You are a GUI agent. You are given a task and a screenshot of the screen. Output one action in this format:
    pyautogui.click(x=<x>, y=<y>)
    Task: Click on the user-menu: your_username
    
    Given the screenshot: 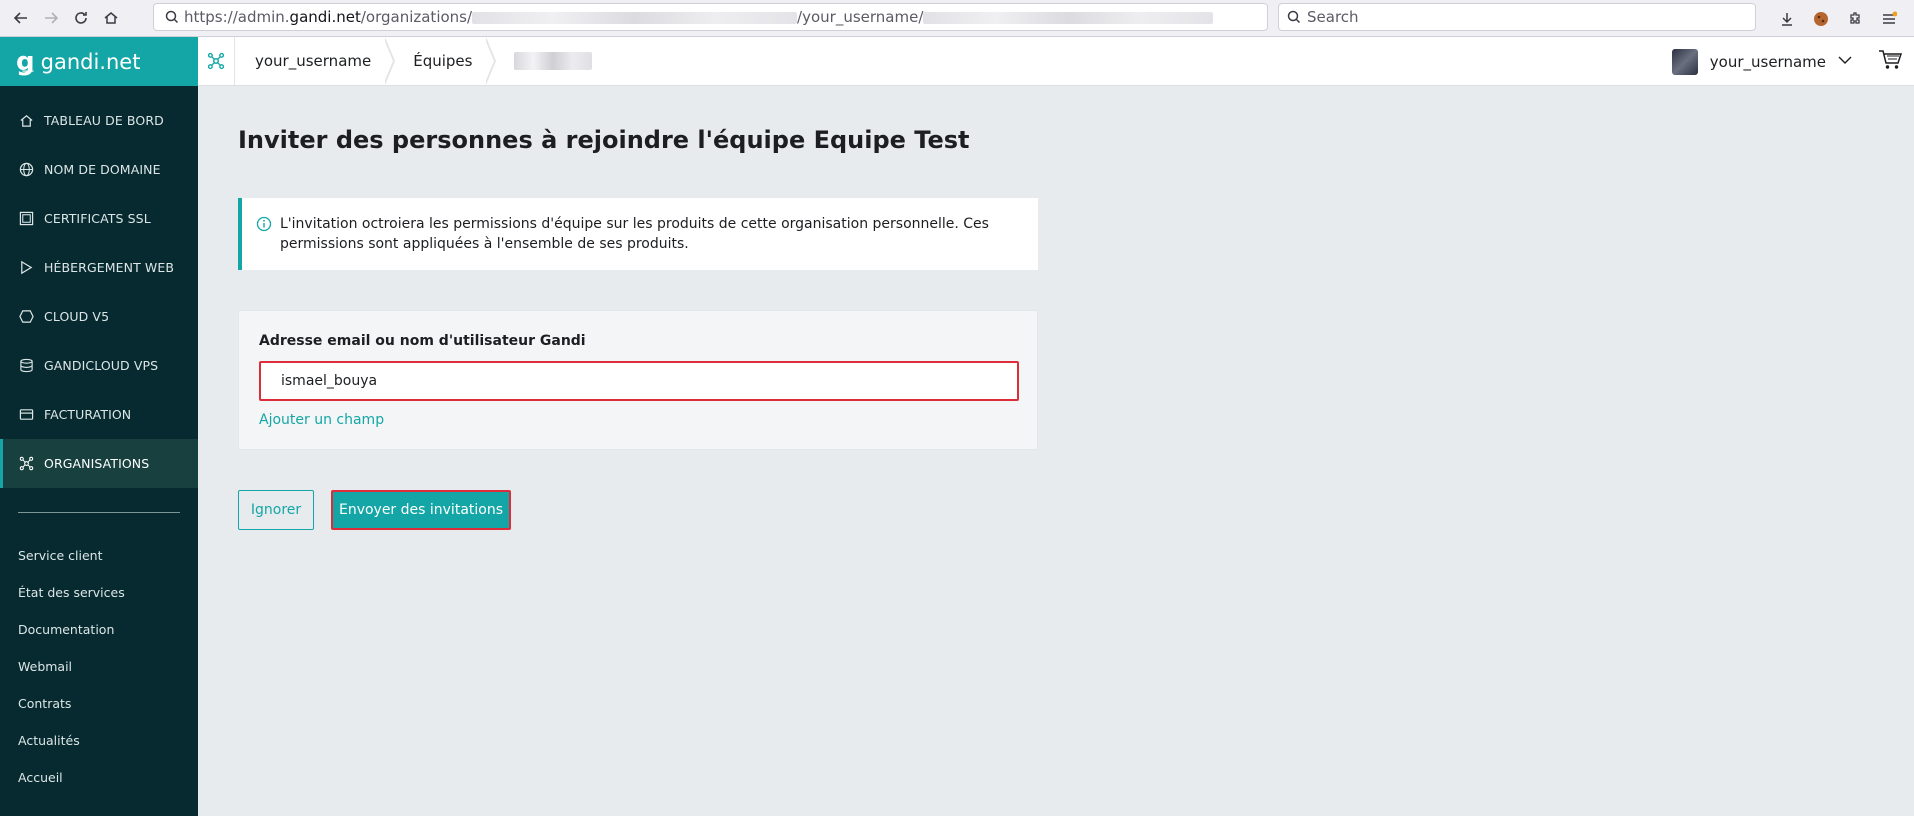 What is the action you would take?
    pyautogui.click(x=1787, y=61)
    